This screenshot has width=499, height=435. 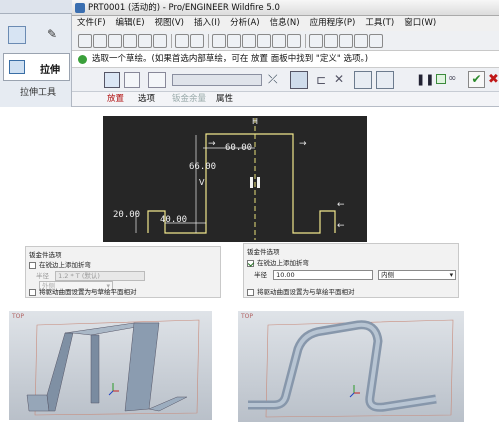 What do you see at coordinates (169, 23) in the screenshot?
I see `menu-view: 视图(V)` at bounding box center [169, 23].